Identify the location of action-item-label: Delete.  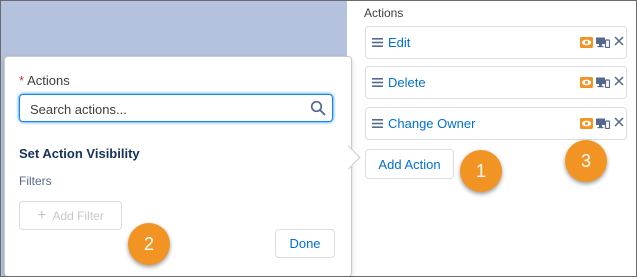
(407, 82).